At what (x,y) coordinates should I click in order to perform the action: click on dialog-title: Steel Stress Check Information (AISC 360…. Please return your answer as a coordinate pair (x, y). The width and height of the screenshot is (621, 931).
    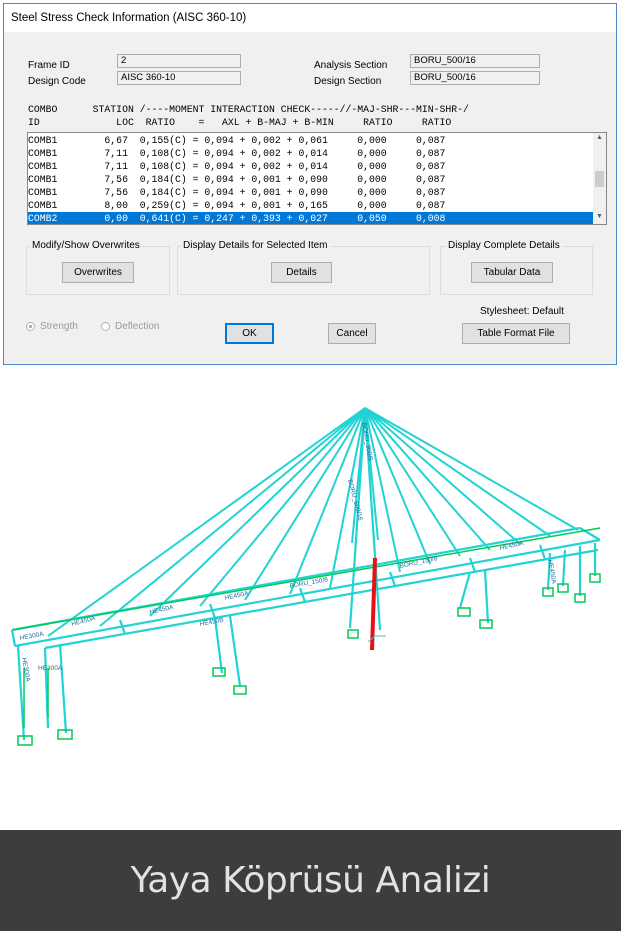
    Looking at the image, I should click on (310, 18).